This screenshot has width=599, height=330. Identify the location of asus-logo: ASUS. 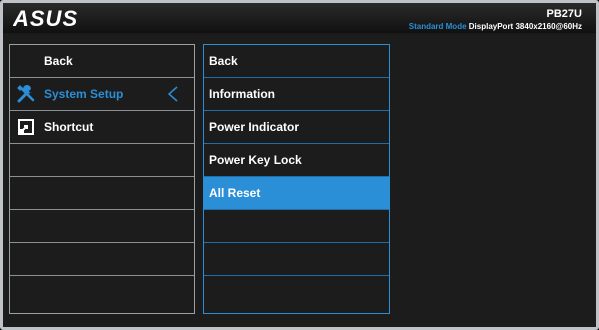
(45, 19).